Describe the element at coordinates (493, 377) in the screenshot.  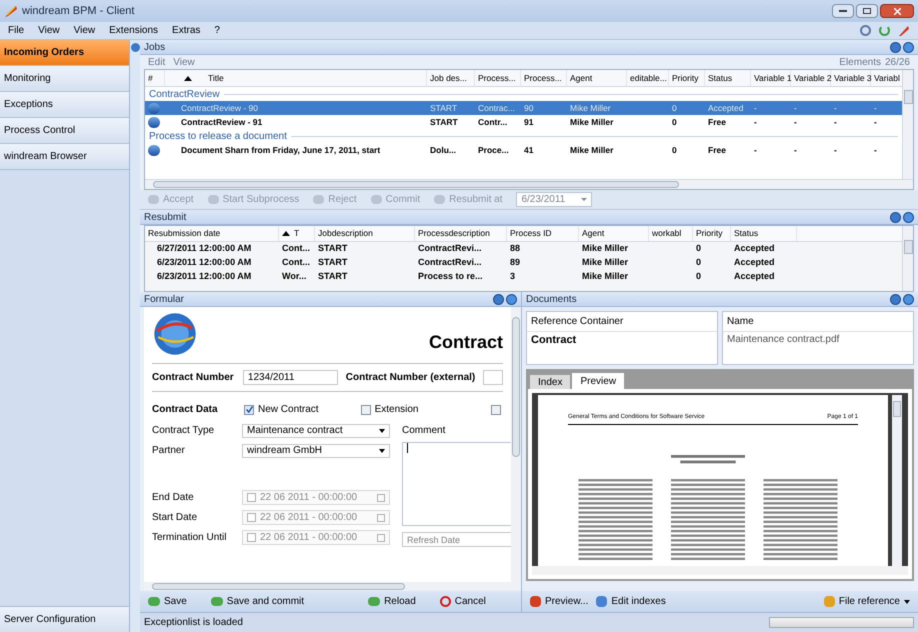
I see `external-number-field` at that location.